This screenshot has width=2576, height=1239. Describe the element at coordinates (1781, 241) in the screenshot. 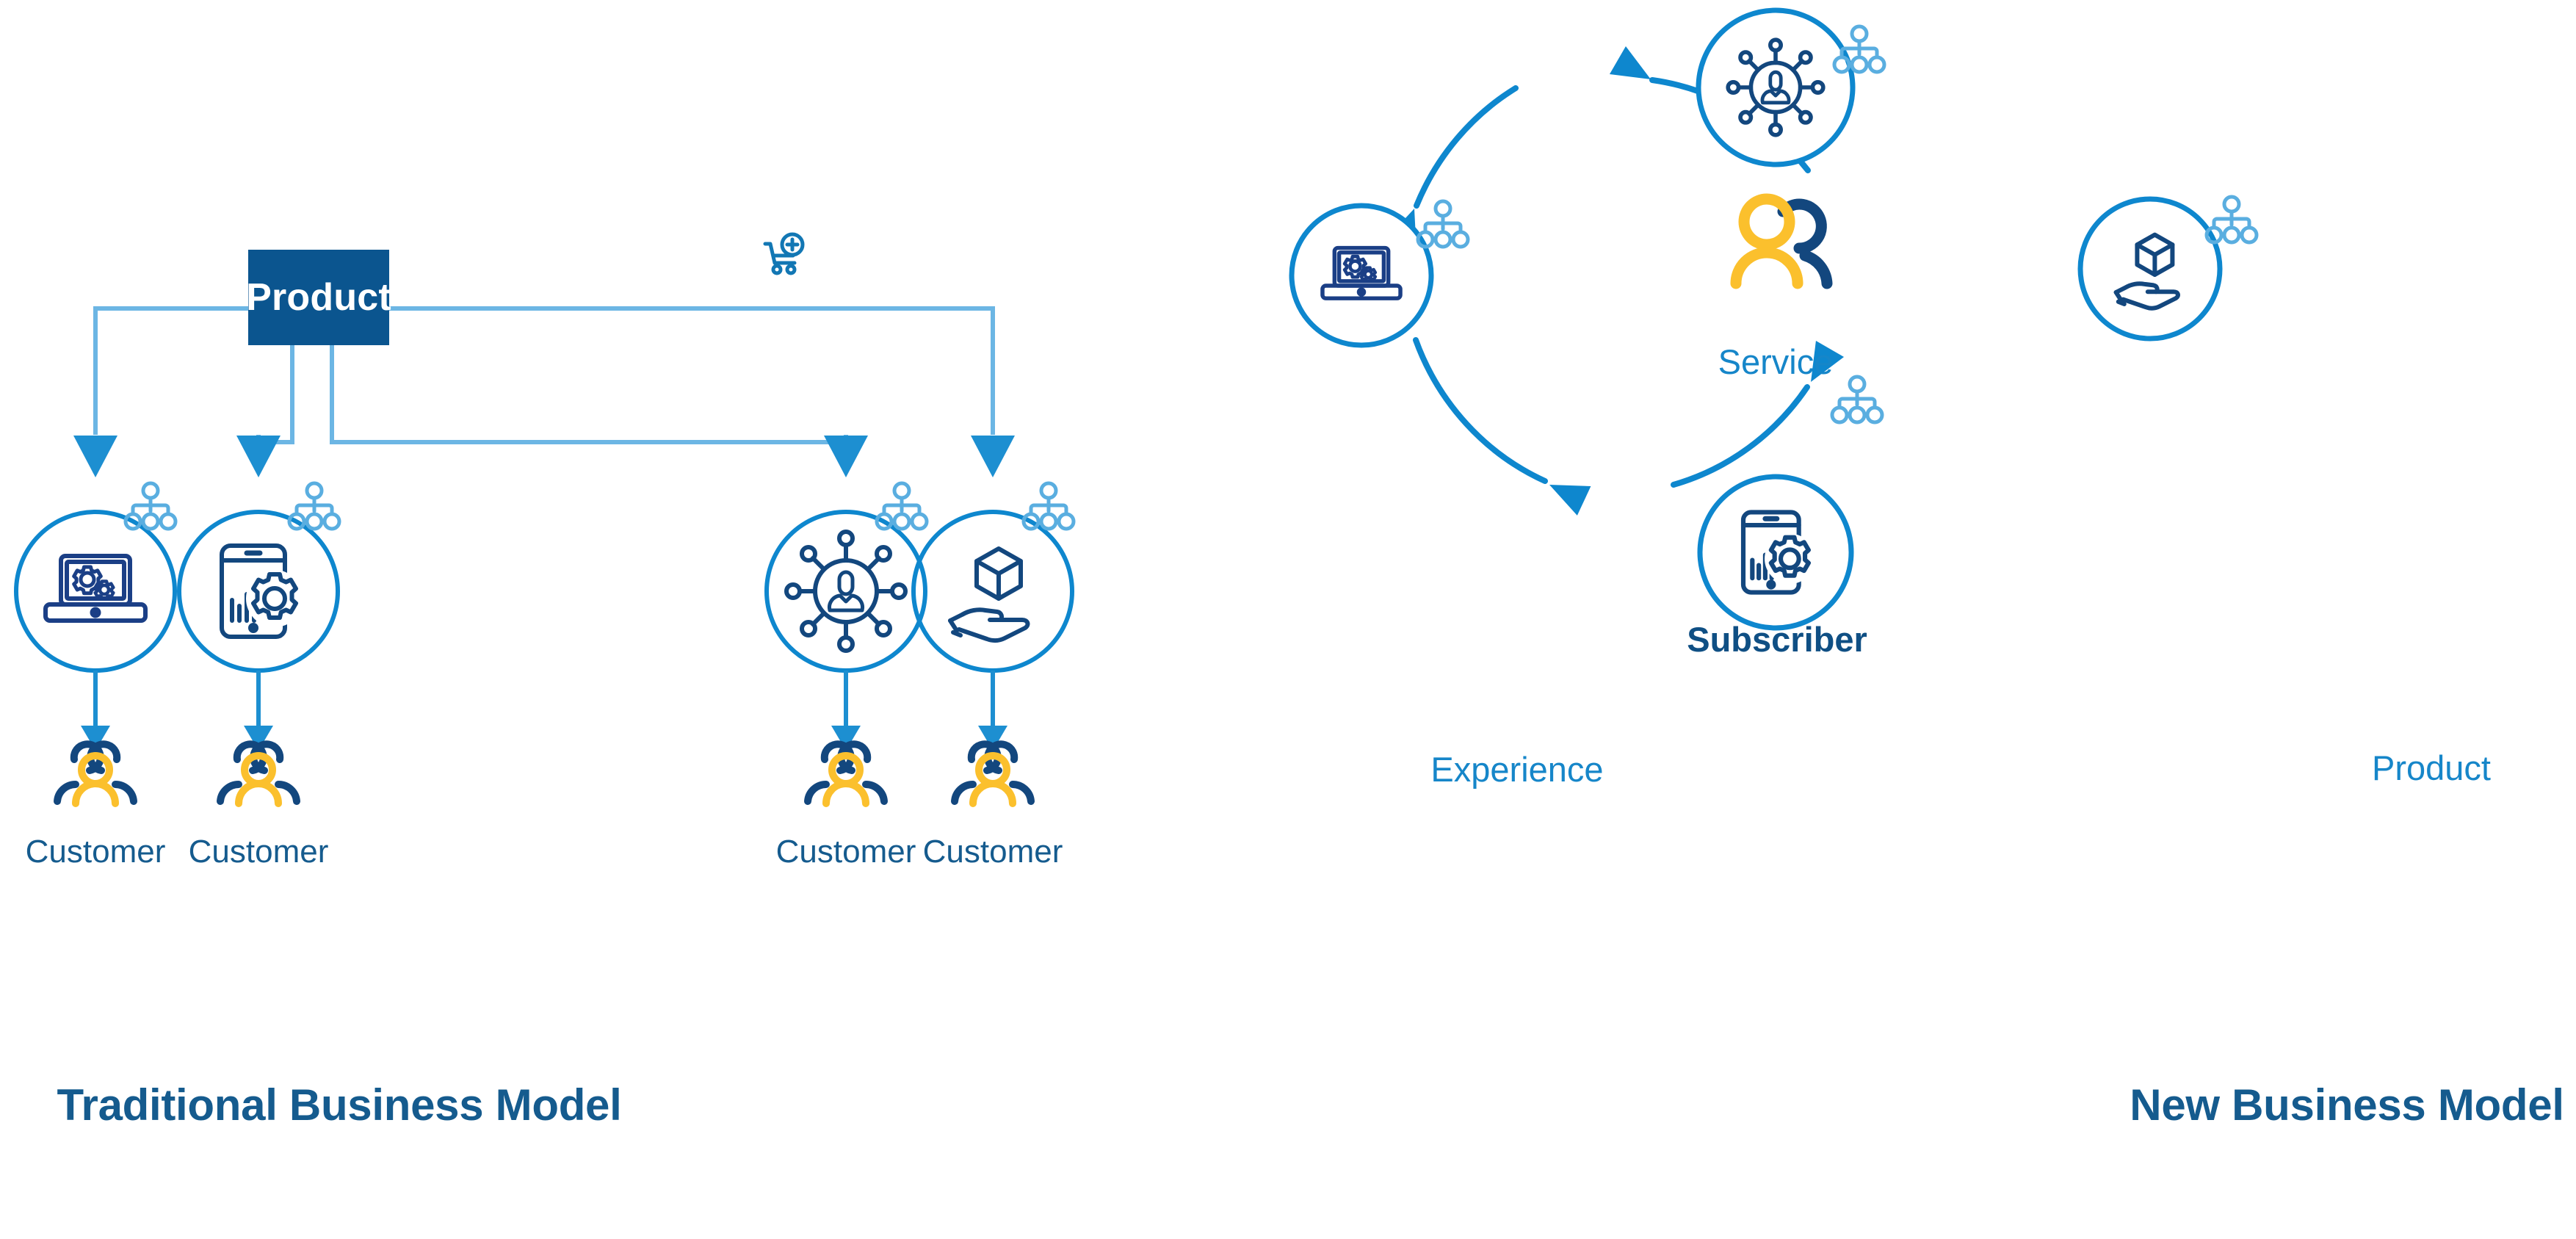

I see `two-people-icon` at that location.